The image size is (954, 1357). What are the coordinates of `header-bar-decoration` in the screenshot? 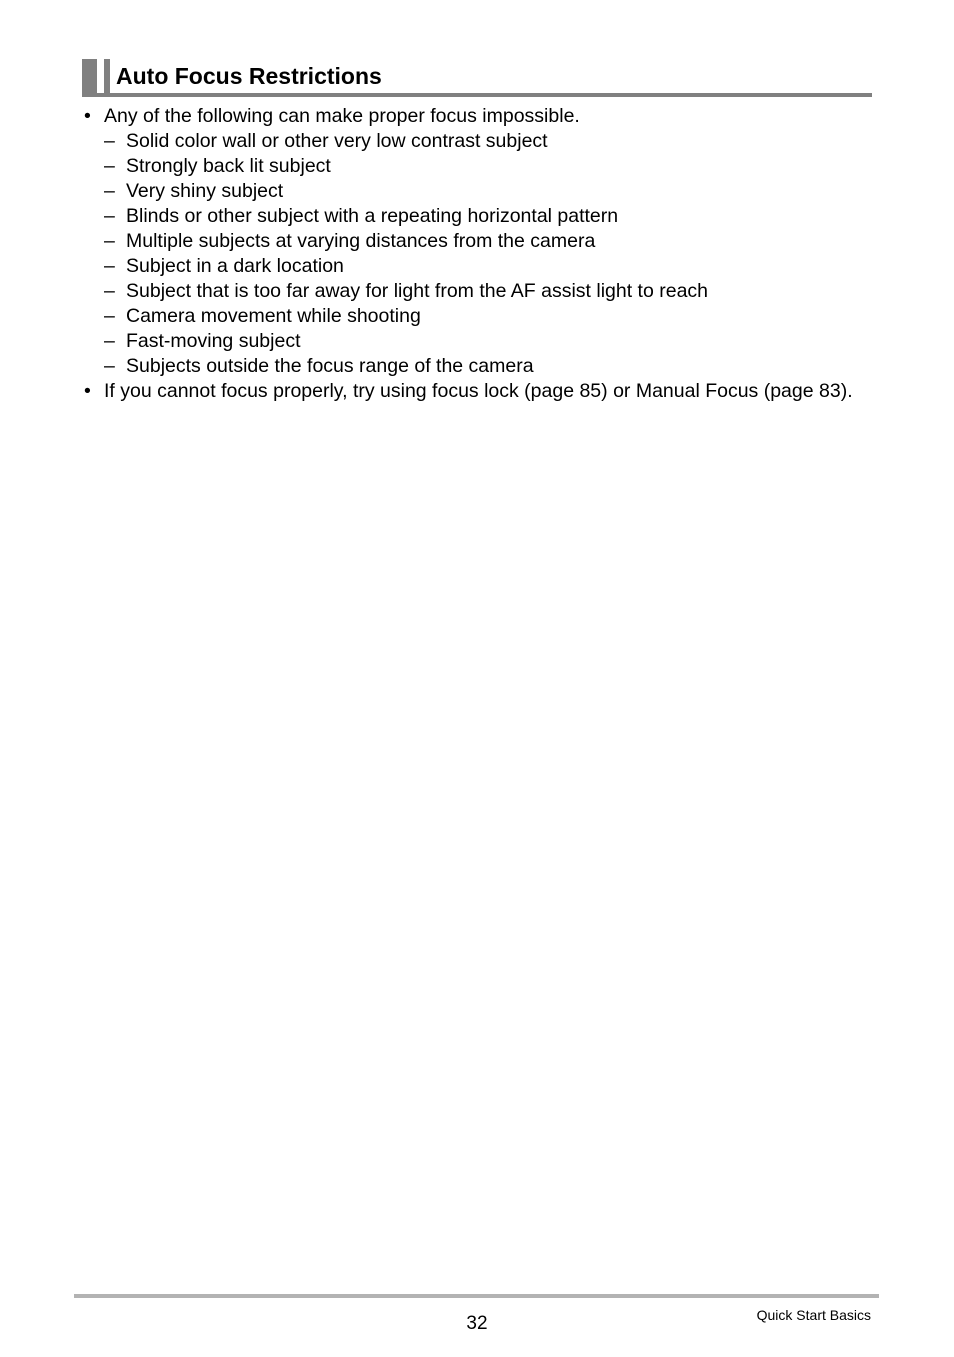 It's located at (89, 78).